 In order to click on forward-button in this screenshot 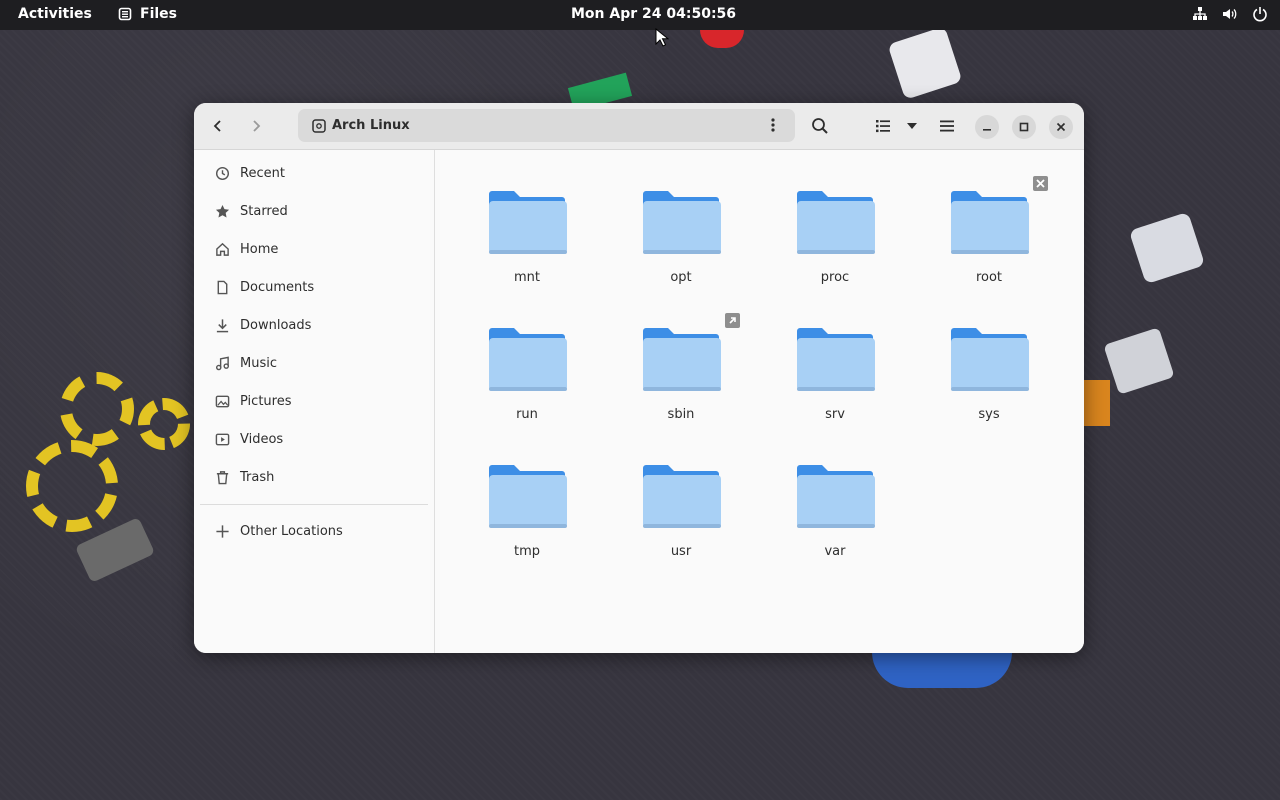, I will do `click(256, 126)`.